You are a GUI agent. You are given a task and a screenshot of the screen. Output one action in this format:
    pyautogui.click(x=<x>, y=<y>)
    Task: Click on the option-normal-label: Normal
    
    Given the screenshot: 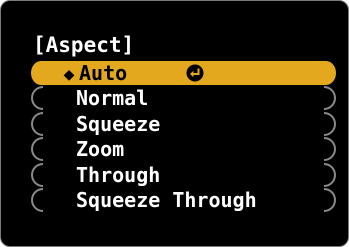 What is the action you would take?
    pyautogui.click(x=112, y=98)
    